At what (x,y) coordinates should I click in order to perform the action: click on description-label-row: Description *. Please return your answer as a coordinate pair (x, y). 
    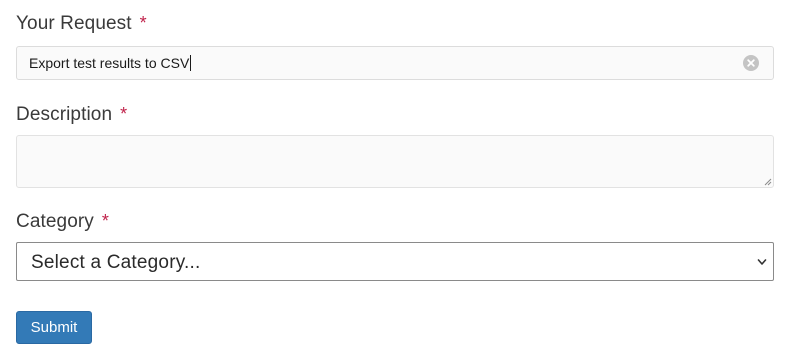
    Looking at the image, I should click on (71, 115).